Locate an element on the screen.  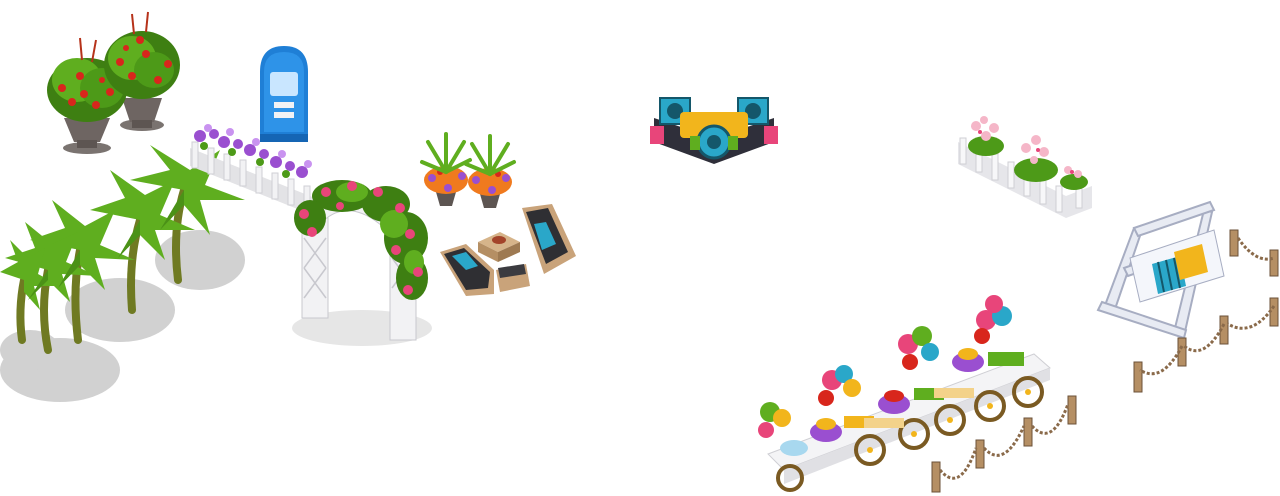
pink-flower-fence-icon is located at coordinates (1025, 167).